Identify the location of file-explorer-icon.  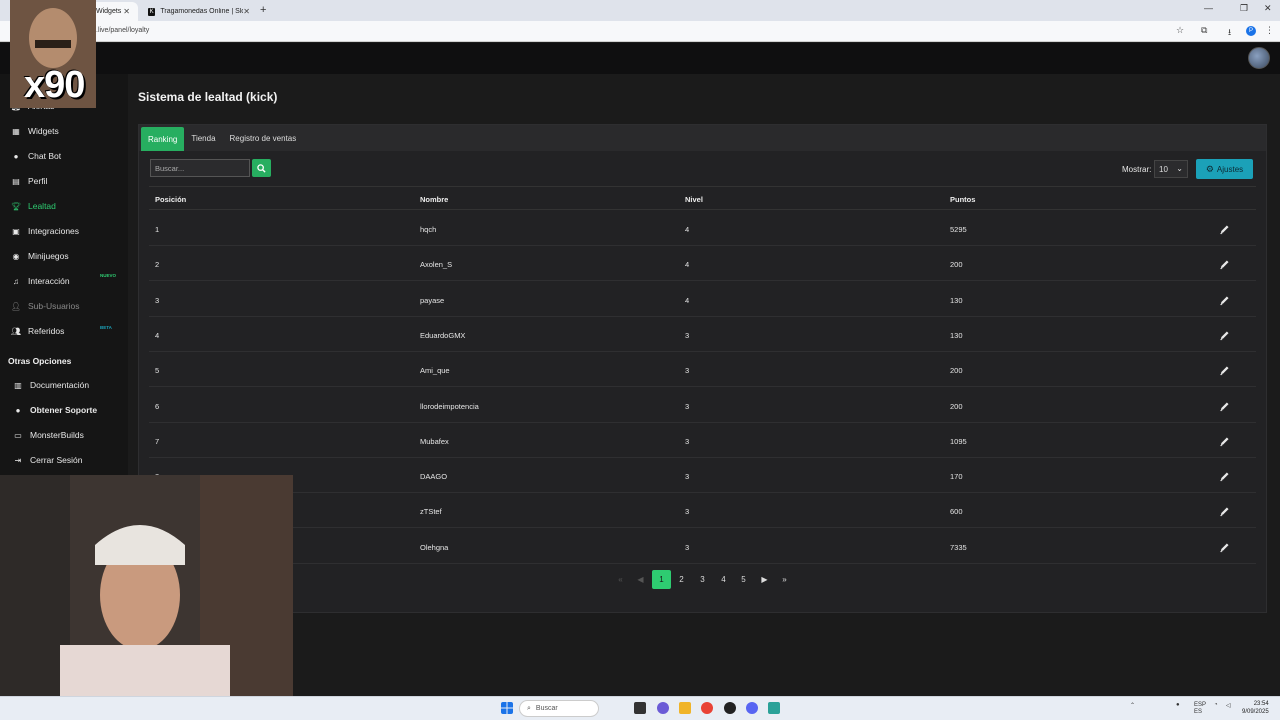
(685, 708).